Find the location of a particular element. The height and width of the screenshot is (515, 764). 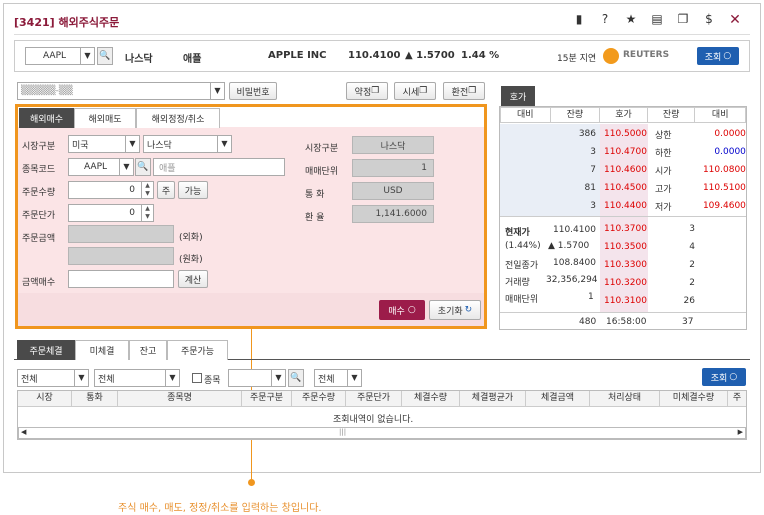

code-select: AAPL ▼ is located at coordinates (101, 167).